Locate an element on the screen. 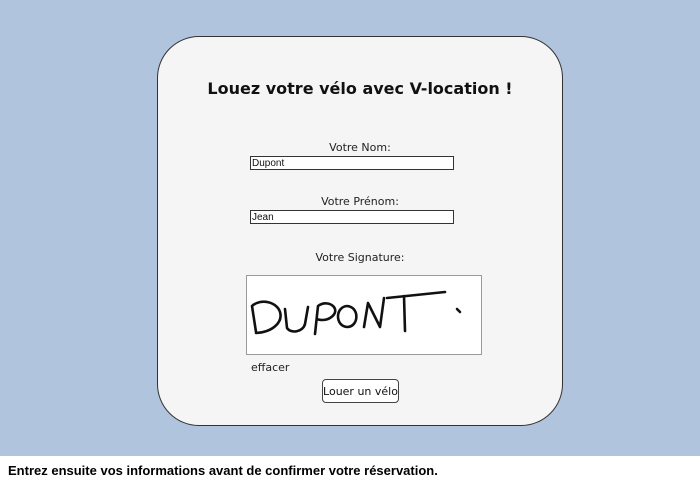 The image size is (700, 487). prenom-input is located at coordinates (352, 217).